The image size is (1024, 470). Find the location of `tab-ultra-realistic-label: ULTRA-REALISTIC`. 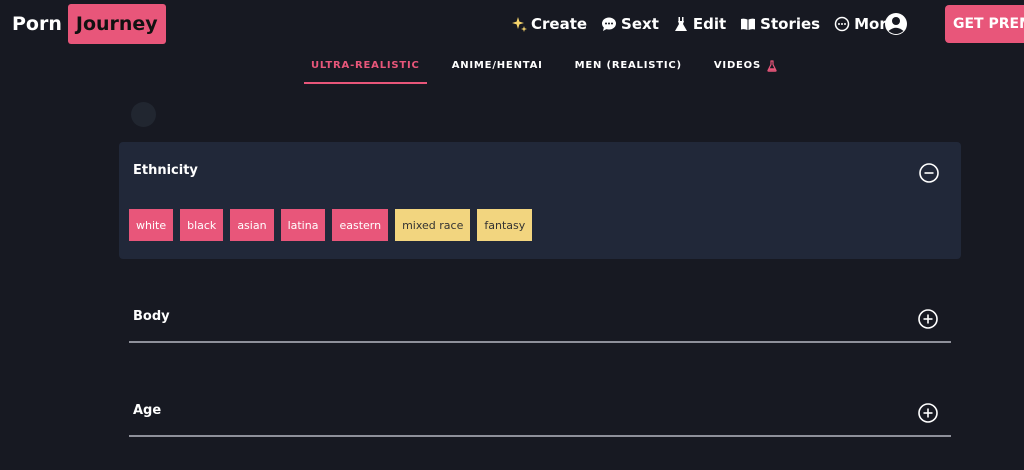

tab-ultra-realistic-label: ULTRA-REALISTIC is located at coordinates (365, 65).